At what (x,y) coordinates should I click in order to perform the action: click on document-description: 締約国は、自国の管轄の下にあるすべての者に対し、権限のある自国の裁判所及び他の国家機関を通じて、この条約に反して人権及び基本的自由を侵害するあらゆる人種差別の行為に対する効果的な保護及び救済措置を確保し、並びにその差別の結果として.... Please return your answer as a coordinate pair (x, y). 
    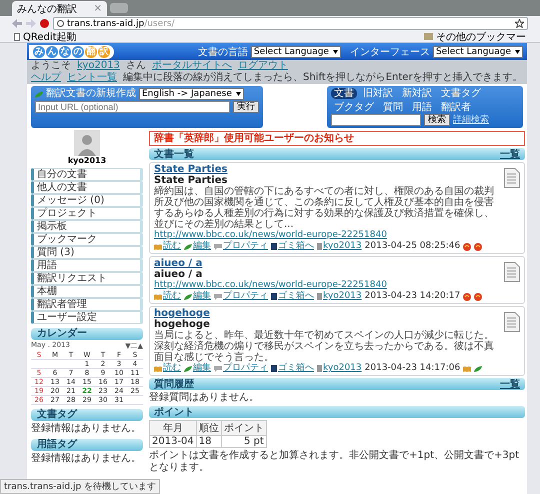
    Looking at the image, I should click on (324, 208).